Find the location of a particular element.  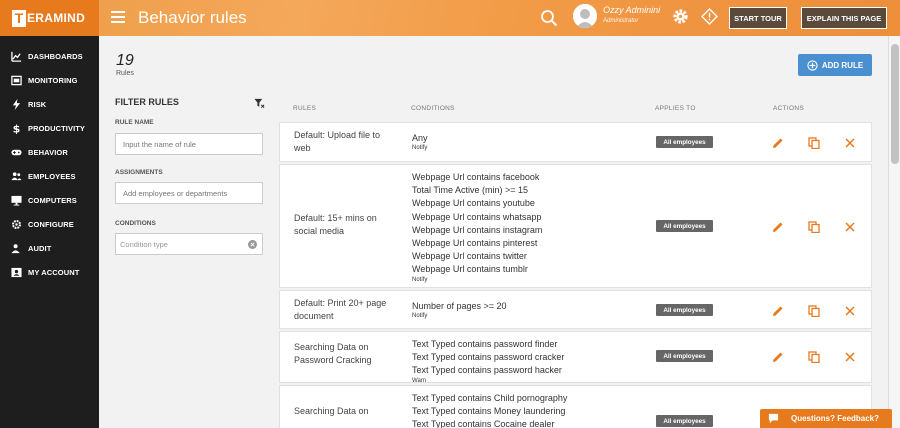

sidebar-item-my-account: MY ACCOUNT is located at coordinates (49, 272).